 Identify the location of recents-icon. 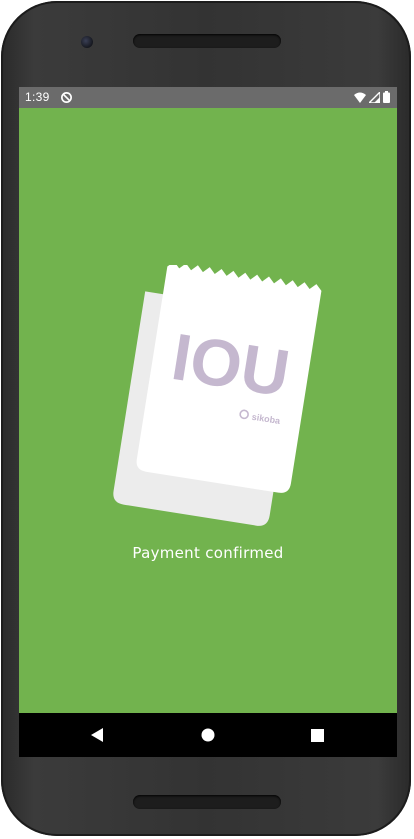
(317, 735).